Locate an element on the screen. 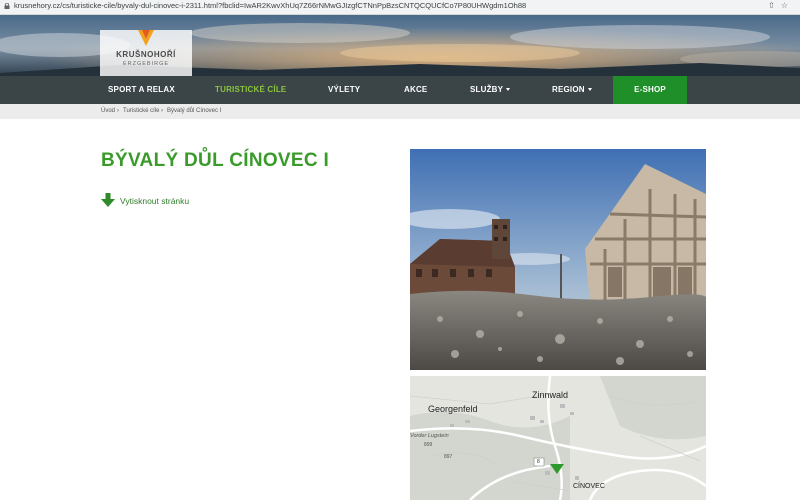 The image size is (800, 500). print-page-label: Vytisknout stránku is located at coordinates (155, 201).